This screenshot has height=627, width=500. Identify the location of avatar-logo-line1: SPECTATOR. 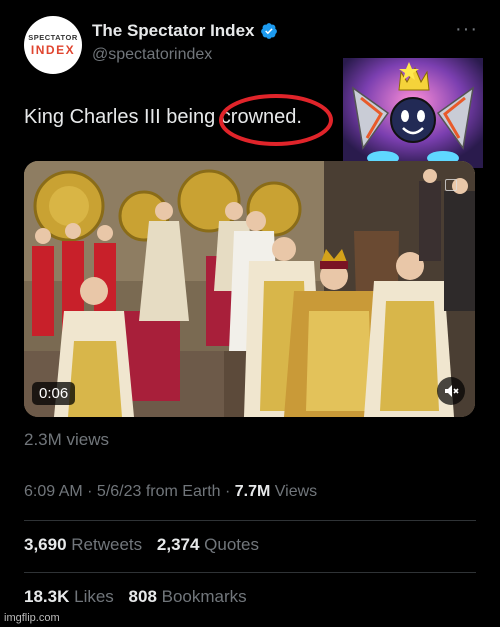
(53, 37).